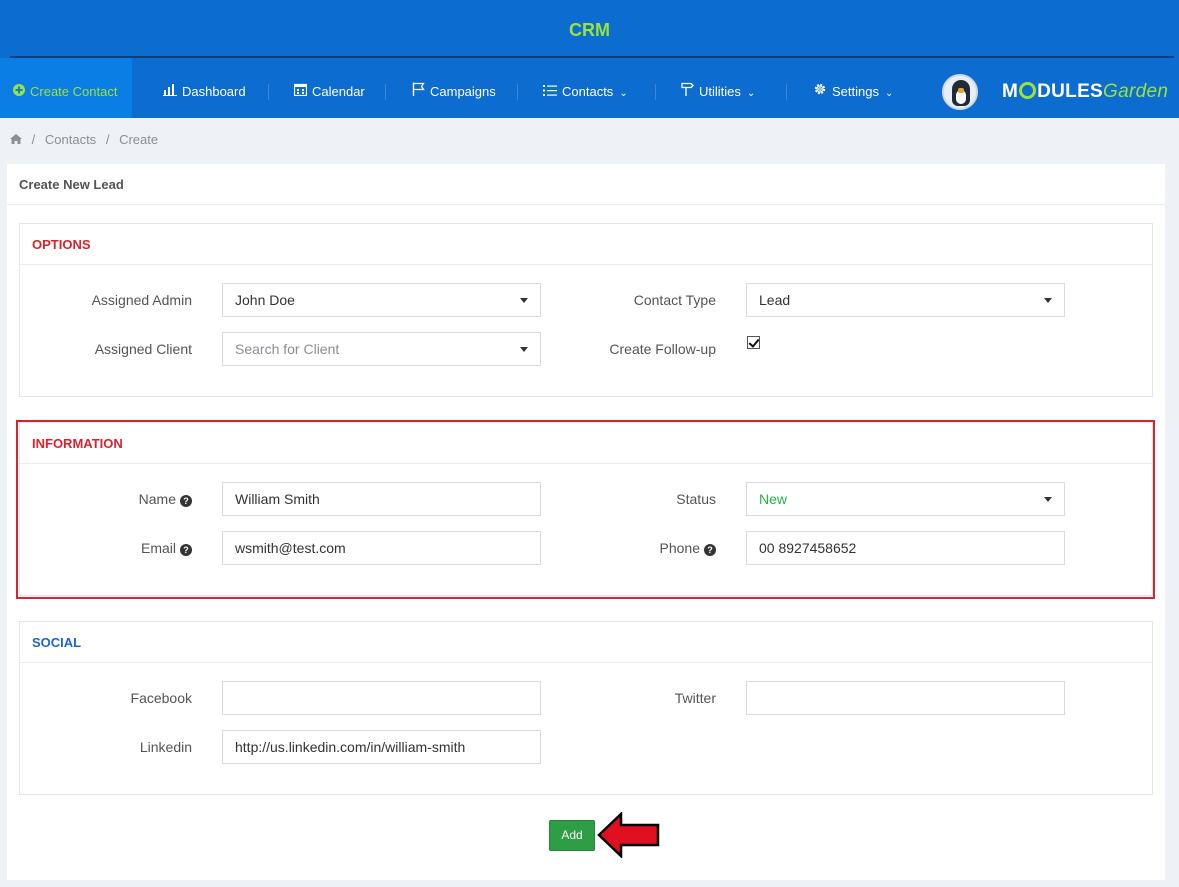 This screenshot has height=887, width=1179. What do you see at coordinates (70, 139) in the screenshot?
I see `breadcrumb-contacts: Contacts` at bounding box center [70, 139].